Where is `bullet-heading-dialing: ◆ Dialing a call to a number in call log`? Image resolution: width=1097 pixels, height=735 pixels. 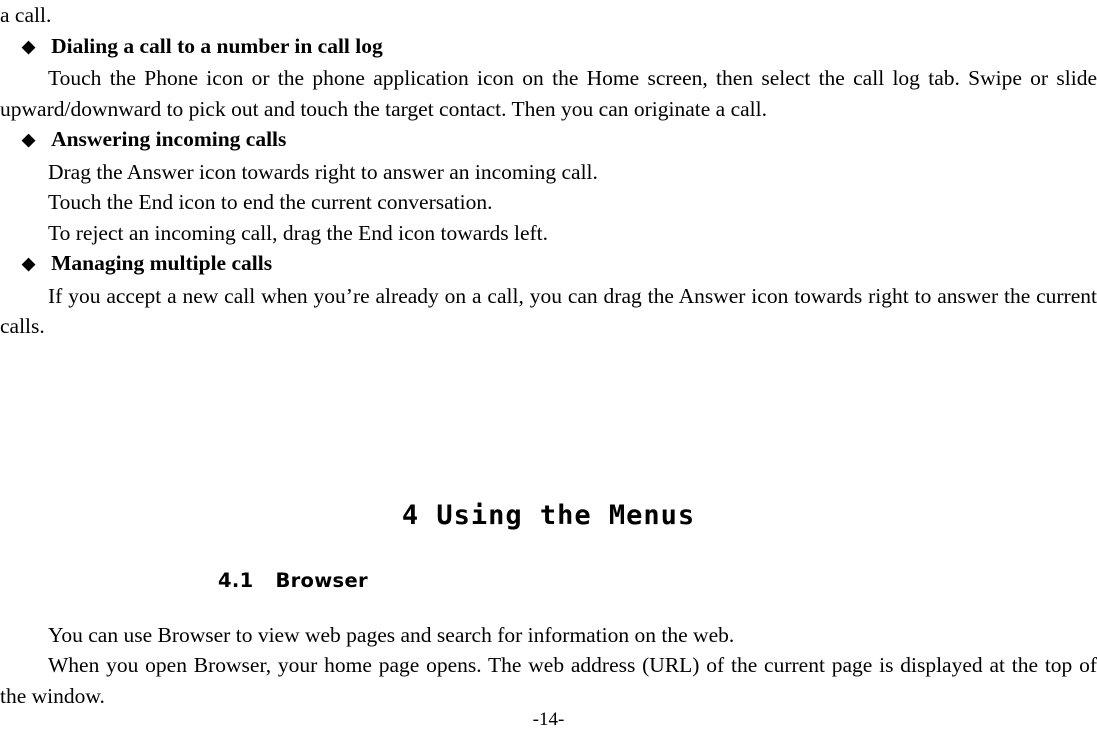 bullet-heading-dialing: ◆ Dialing a call to a number in call log is located at coordinates (559, 47).